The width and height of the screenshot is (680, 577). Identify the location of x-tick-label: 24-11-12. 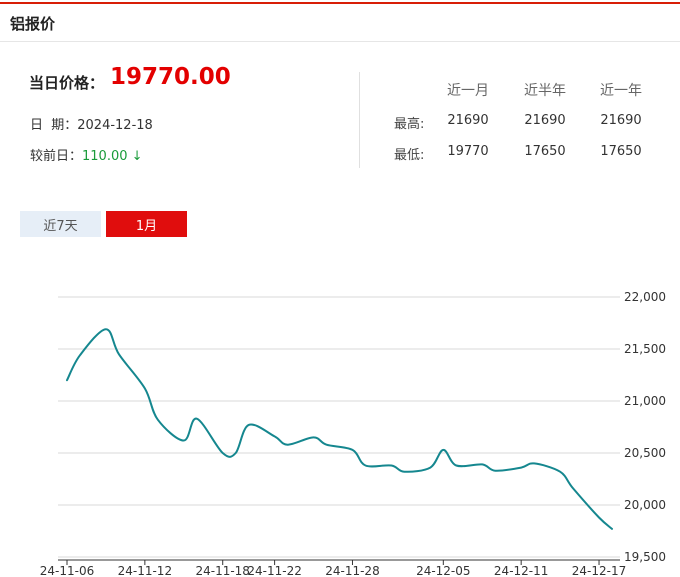
(145, 570).